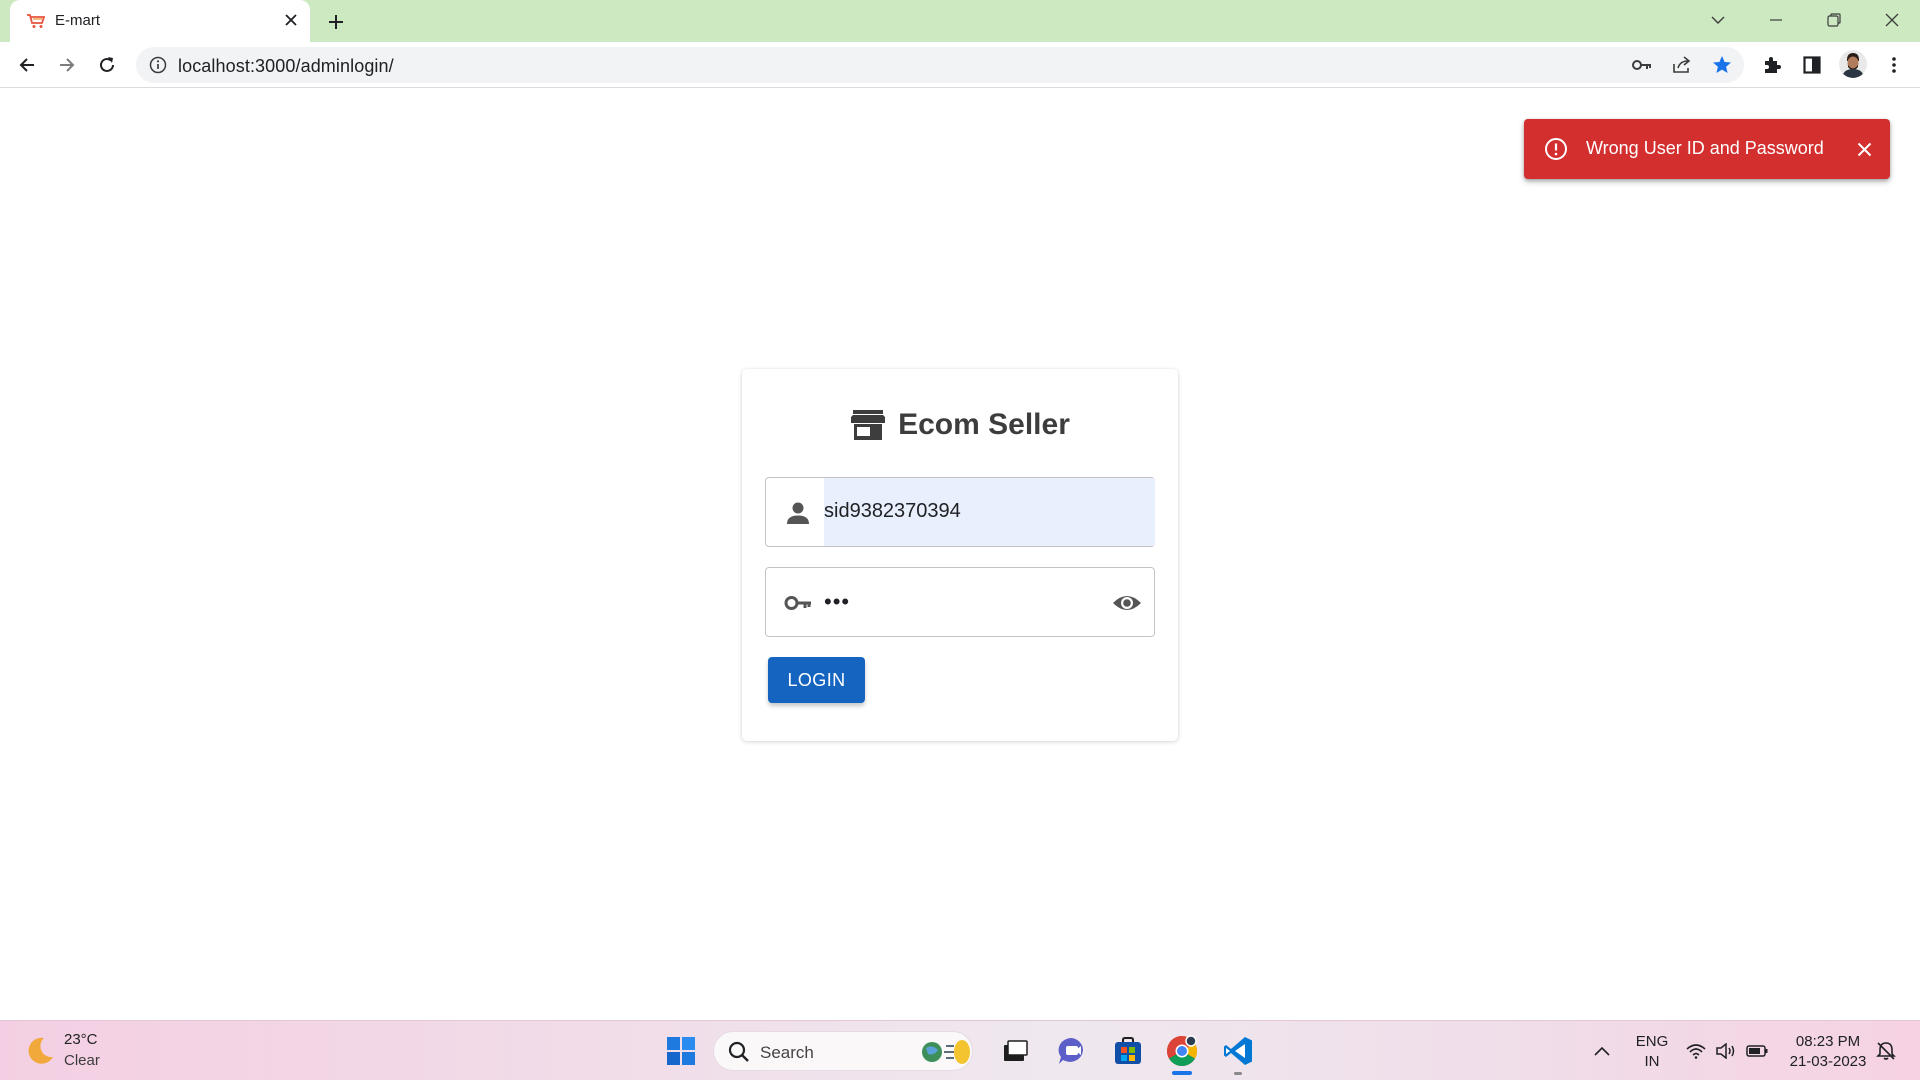 The image size is (1920, 1080). Describe the element at coordinates (1072, 1051) in the screenshot. I see `teams-chat-icon` at that location.